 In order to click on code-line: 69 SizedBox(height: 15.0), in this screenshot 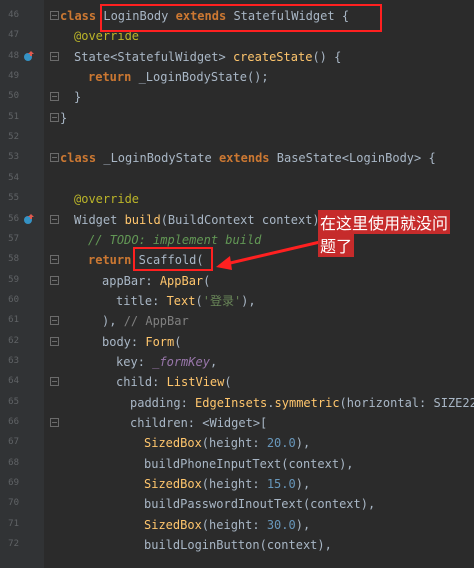, I will do `click(237, 484)`.